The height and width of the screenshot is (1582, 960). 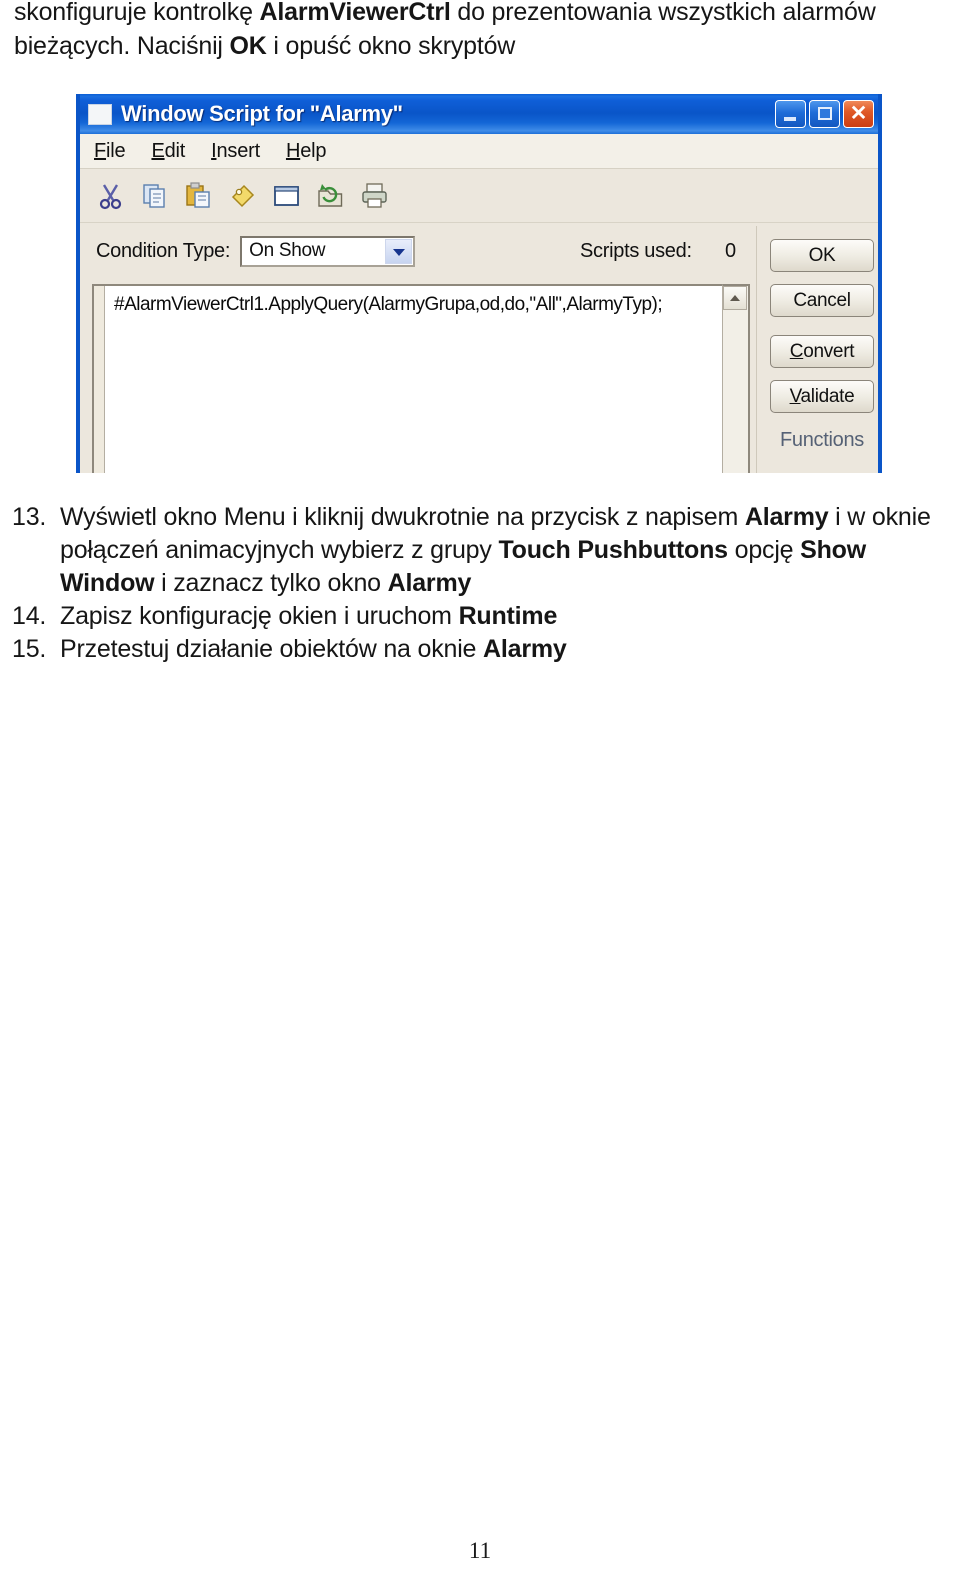 I want to click on window-title: Window Script for "Alarmy", so click(x=262, y=113).